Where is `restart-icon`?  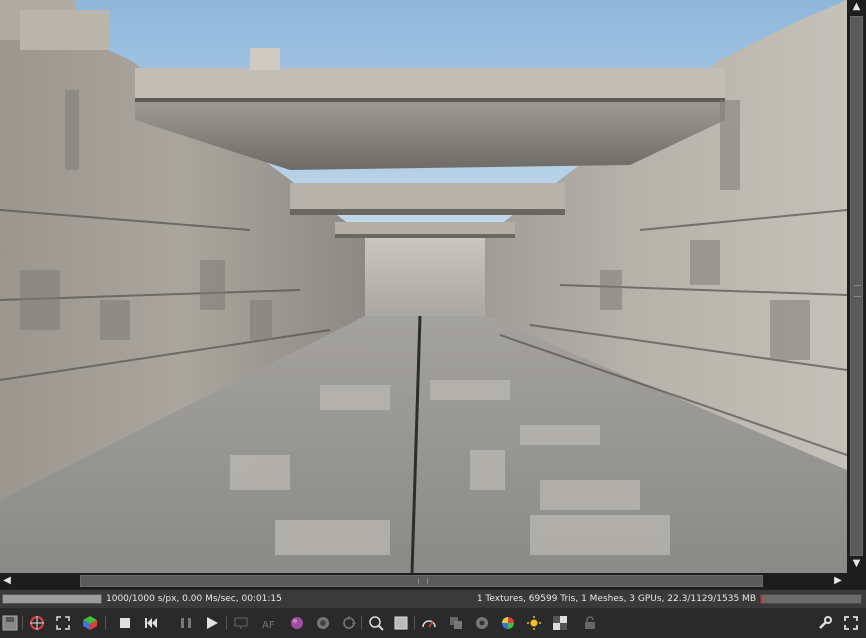
restart-icon is located at coordinates (151, 623).